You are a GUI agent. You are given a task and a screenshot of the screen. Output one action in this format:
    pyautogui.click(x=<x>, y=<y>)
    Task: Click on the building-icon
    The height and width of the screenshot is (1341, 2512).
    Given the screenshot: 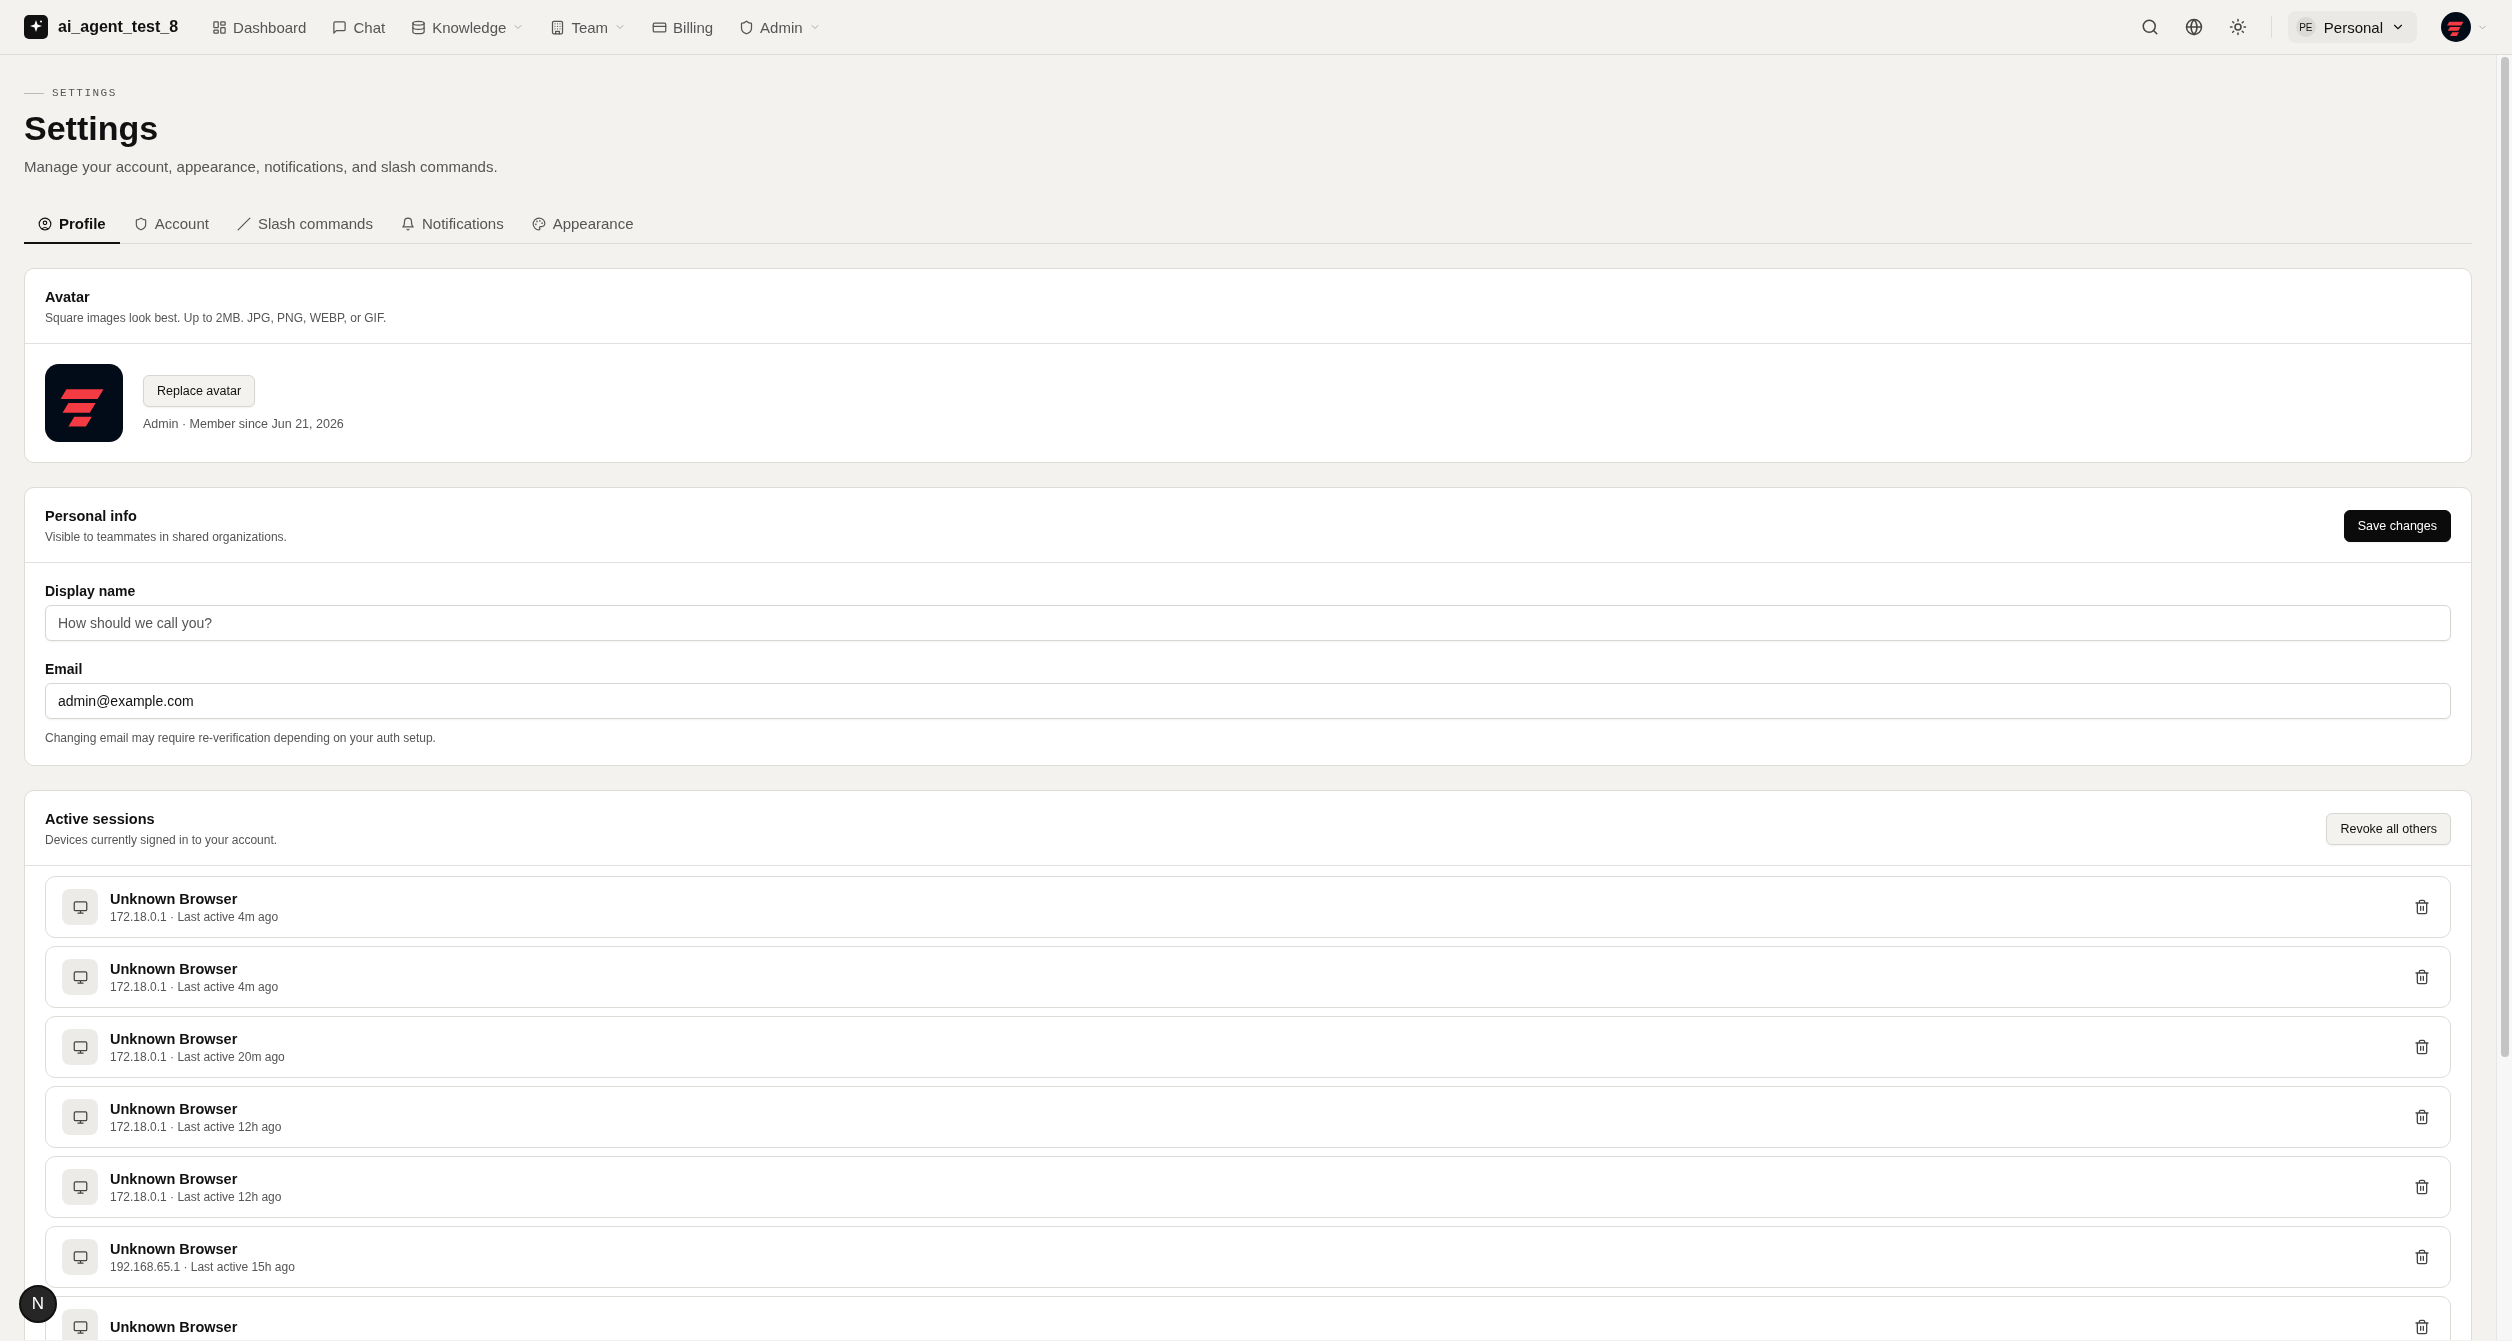 What is the action you would take?
    pyautogui.click(x=558, y=27)
    